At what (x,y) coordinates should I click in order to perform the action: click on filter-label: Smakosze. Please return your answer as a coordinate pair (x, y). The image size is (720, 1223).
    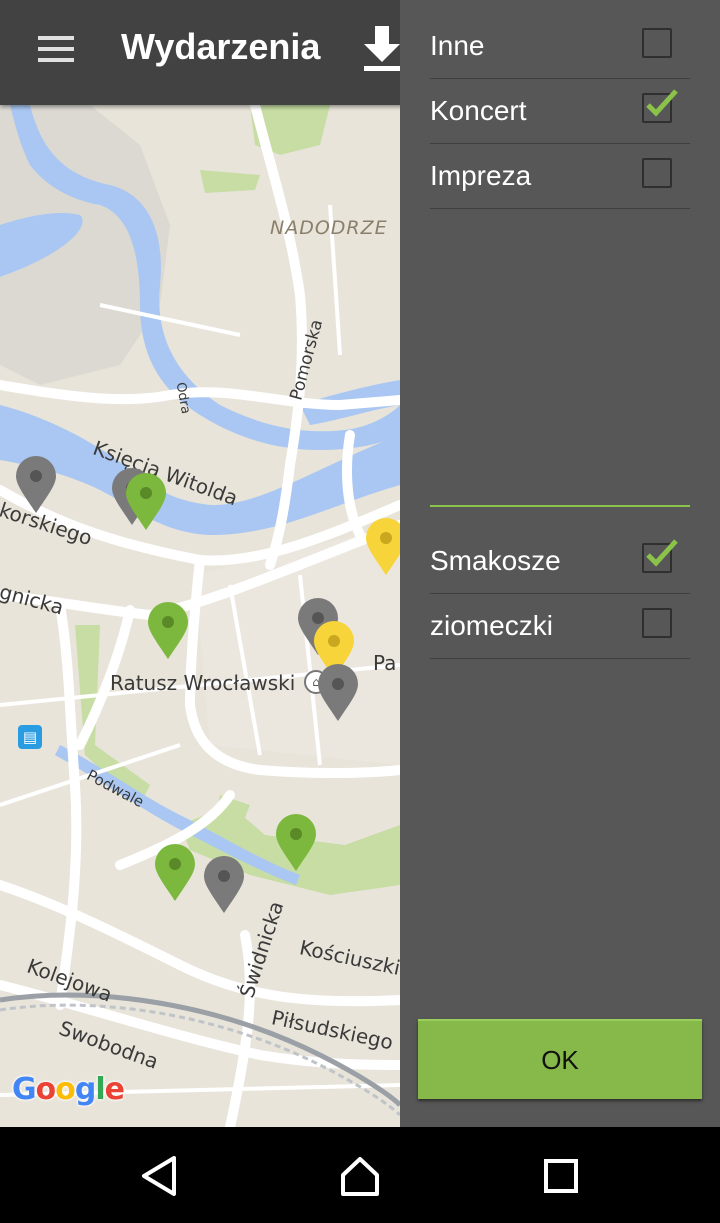
    Looking at the image, I should click on (495, 560).